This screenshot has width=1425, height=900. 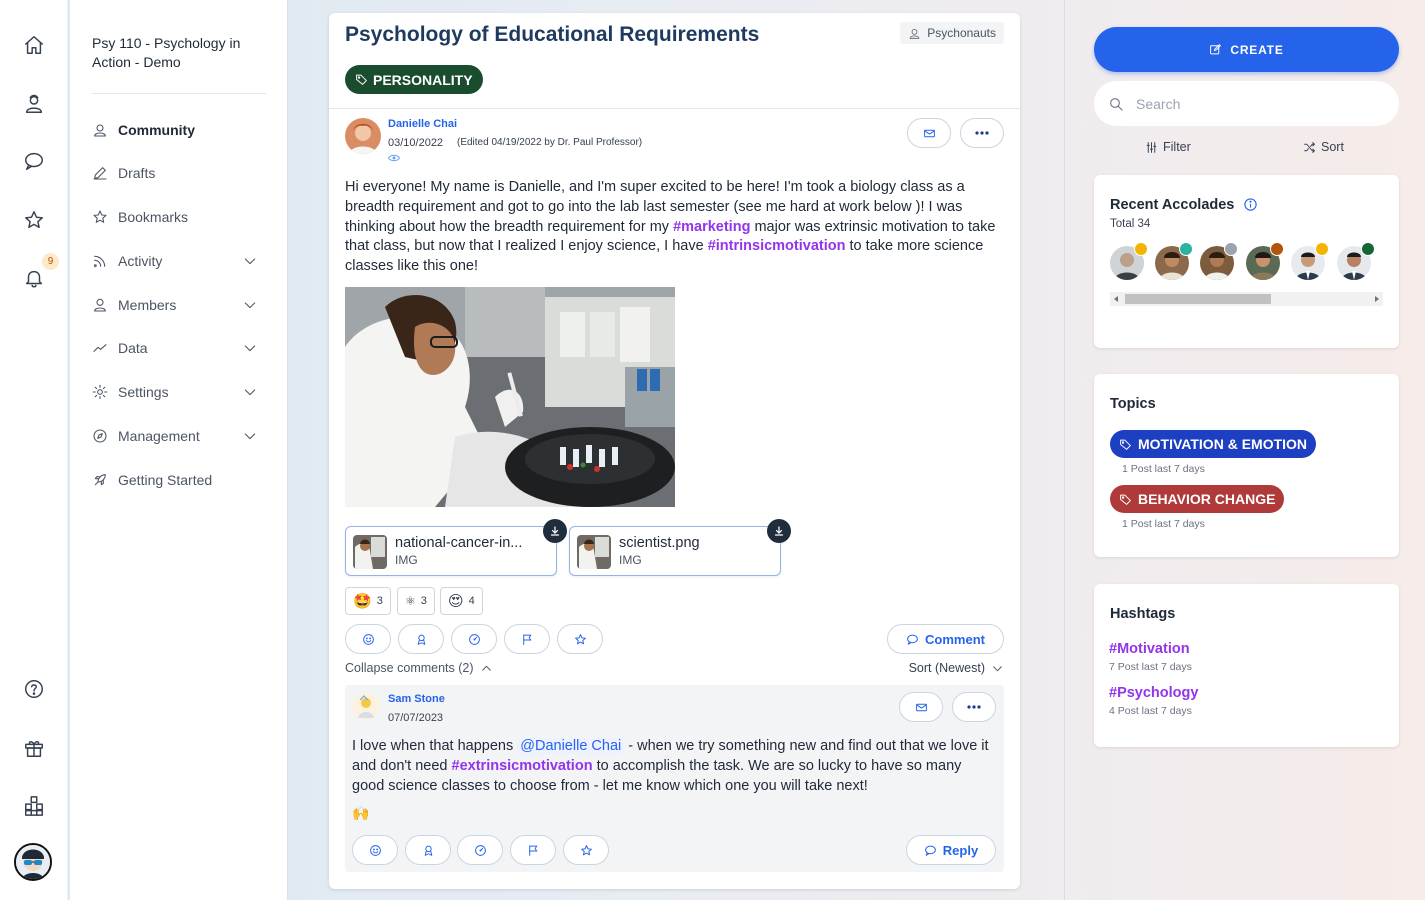 I want to click on edit-icon, so click(x=1216, y=49).